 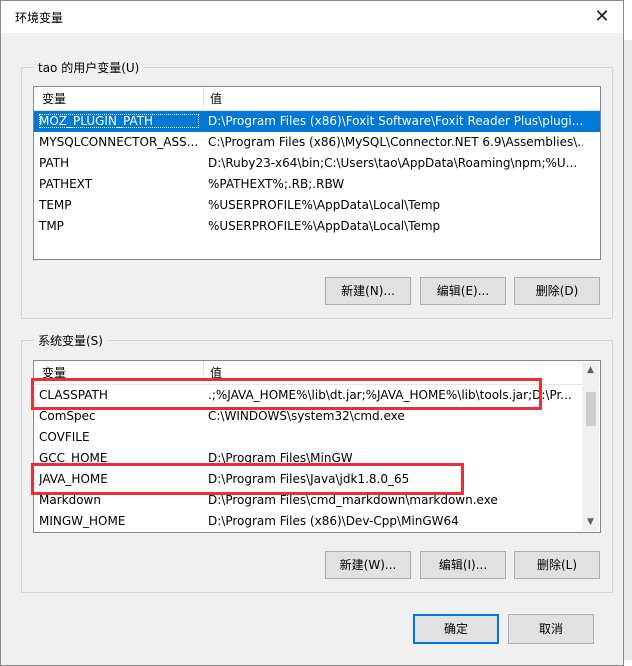 I want to click on java-home-highlight-box, so click(x=247, y=479).